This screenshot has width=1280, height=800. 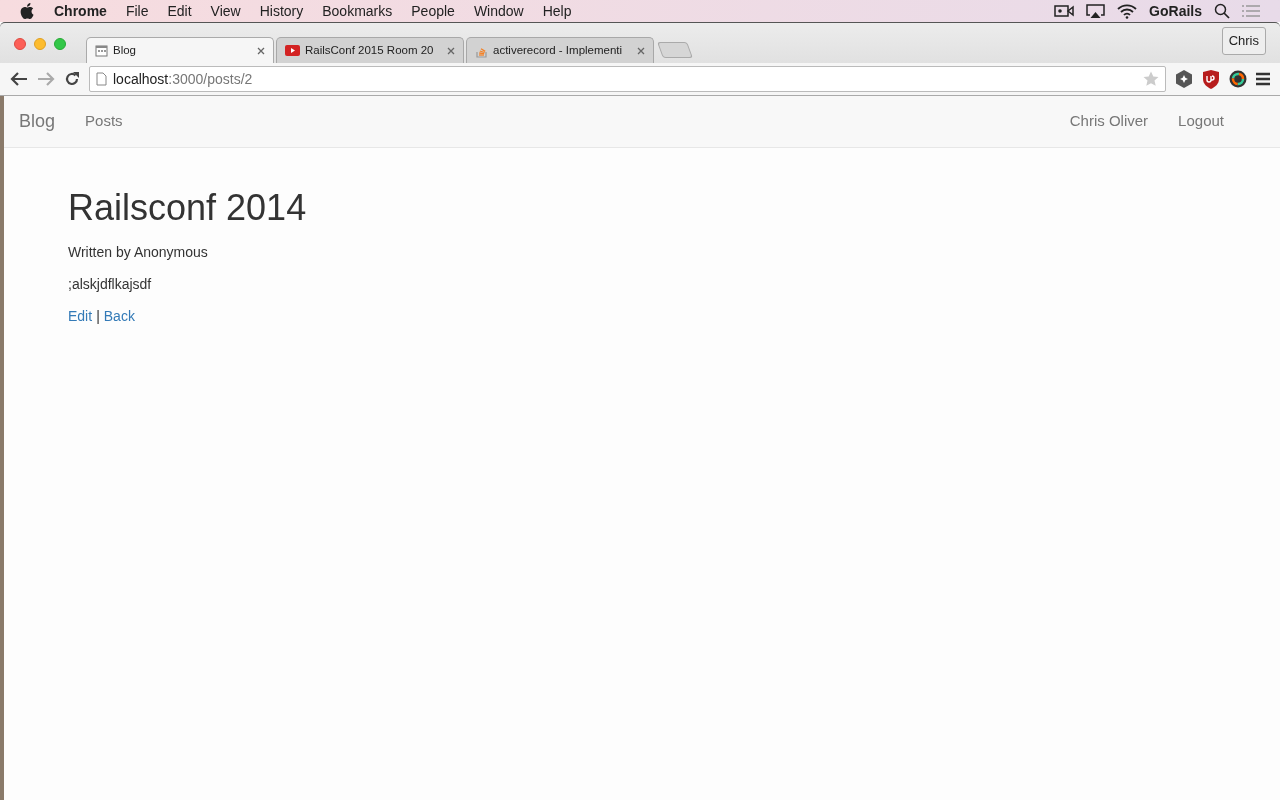 What do you see at coordinates (80, 11) in the screenshot?
I see `menu-item: Chrome` at bounding box center [80, 11].